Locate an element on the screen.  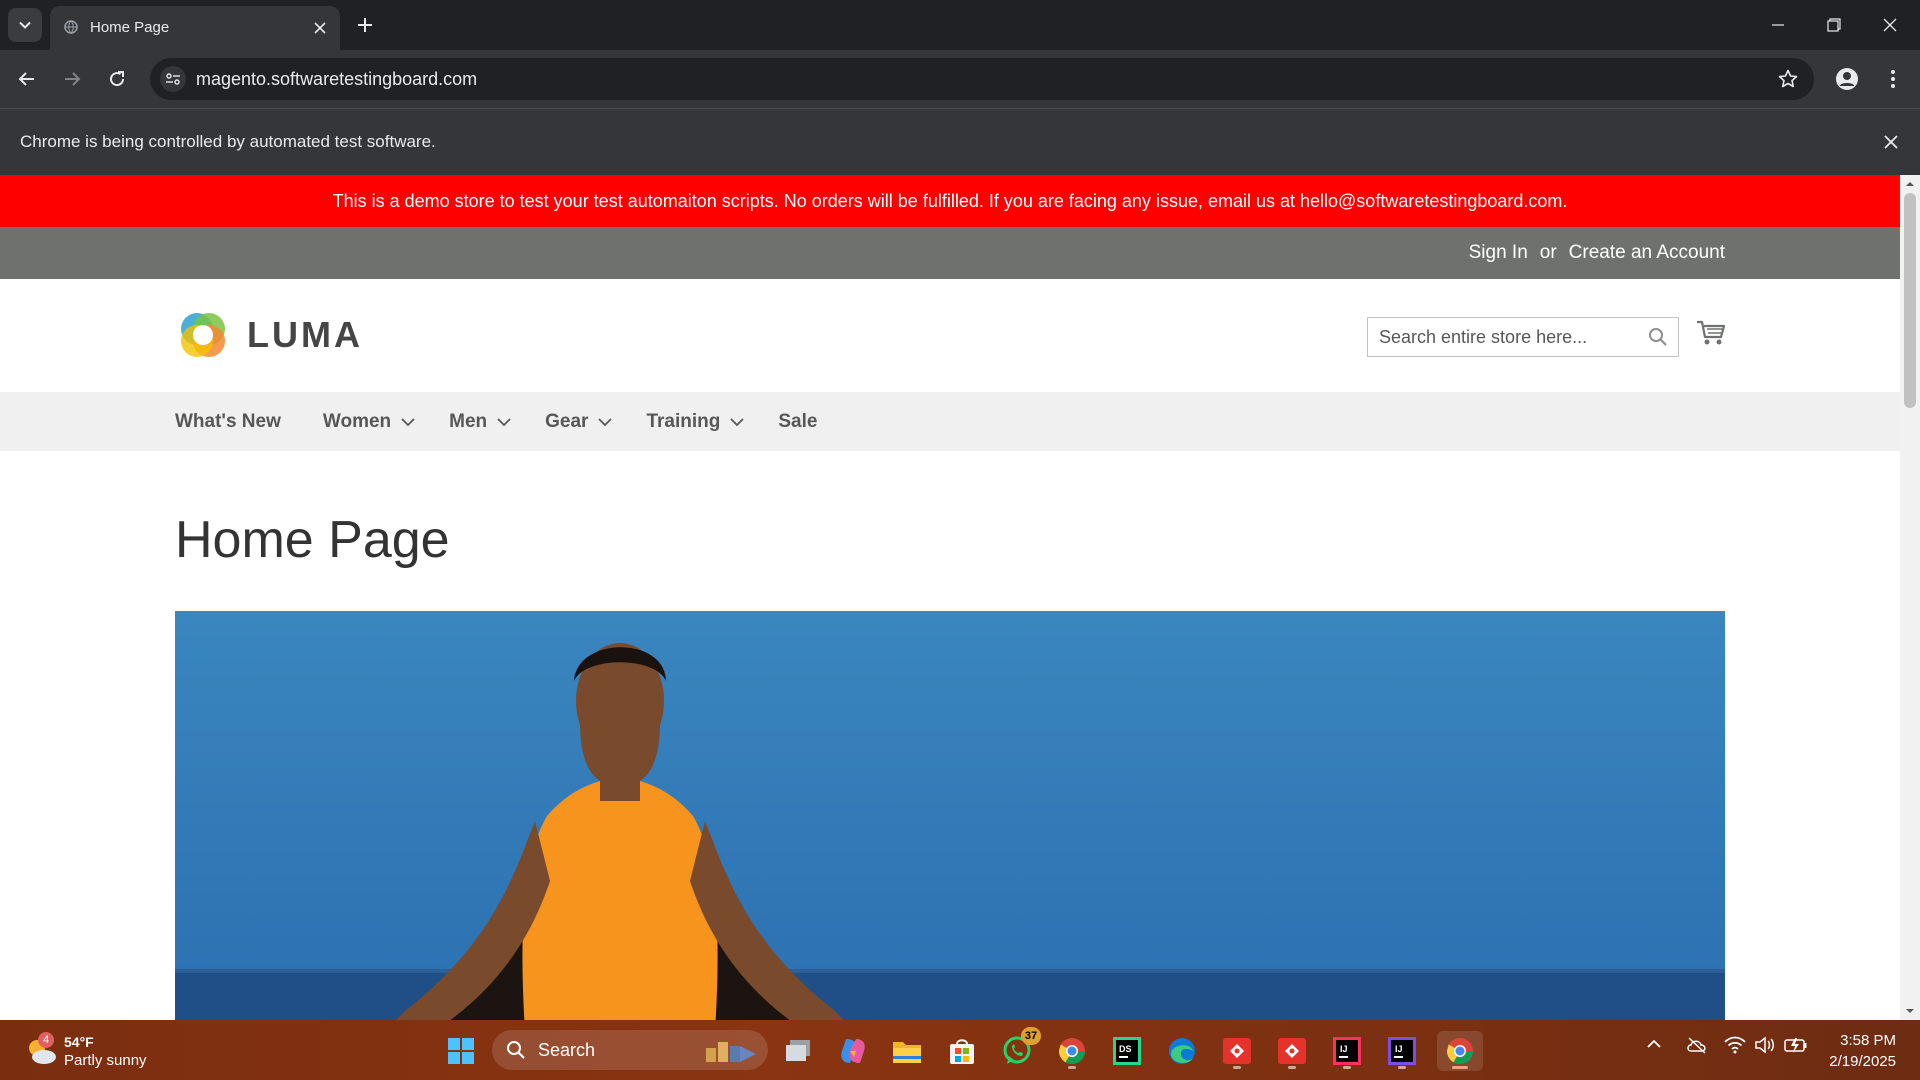
restore-button is located at coordinates (1834, 25).